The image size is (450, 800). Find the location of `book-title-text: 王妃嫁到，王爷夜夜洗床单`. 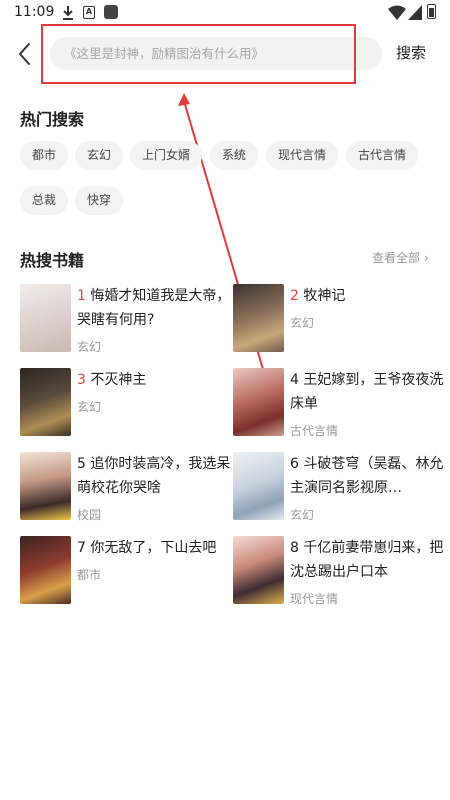

book-title-text: 王妃嫁到，王爷夜夜洗床单 is located at coordinates (367, 392).